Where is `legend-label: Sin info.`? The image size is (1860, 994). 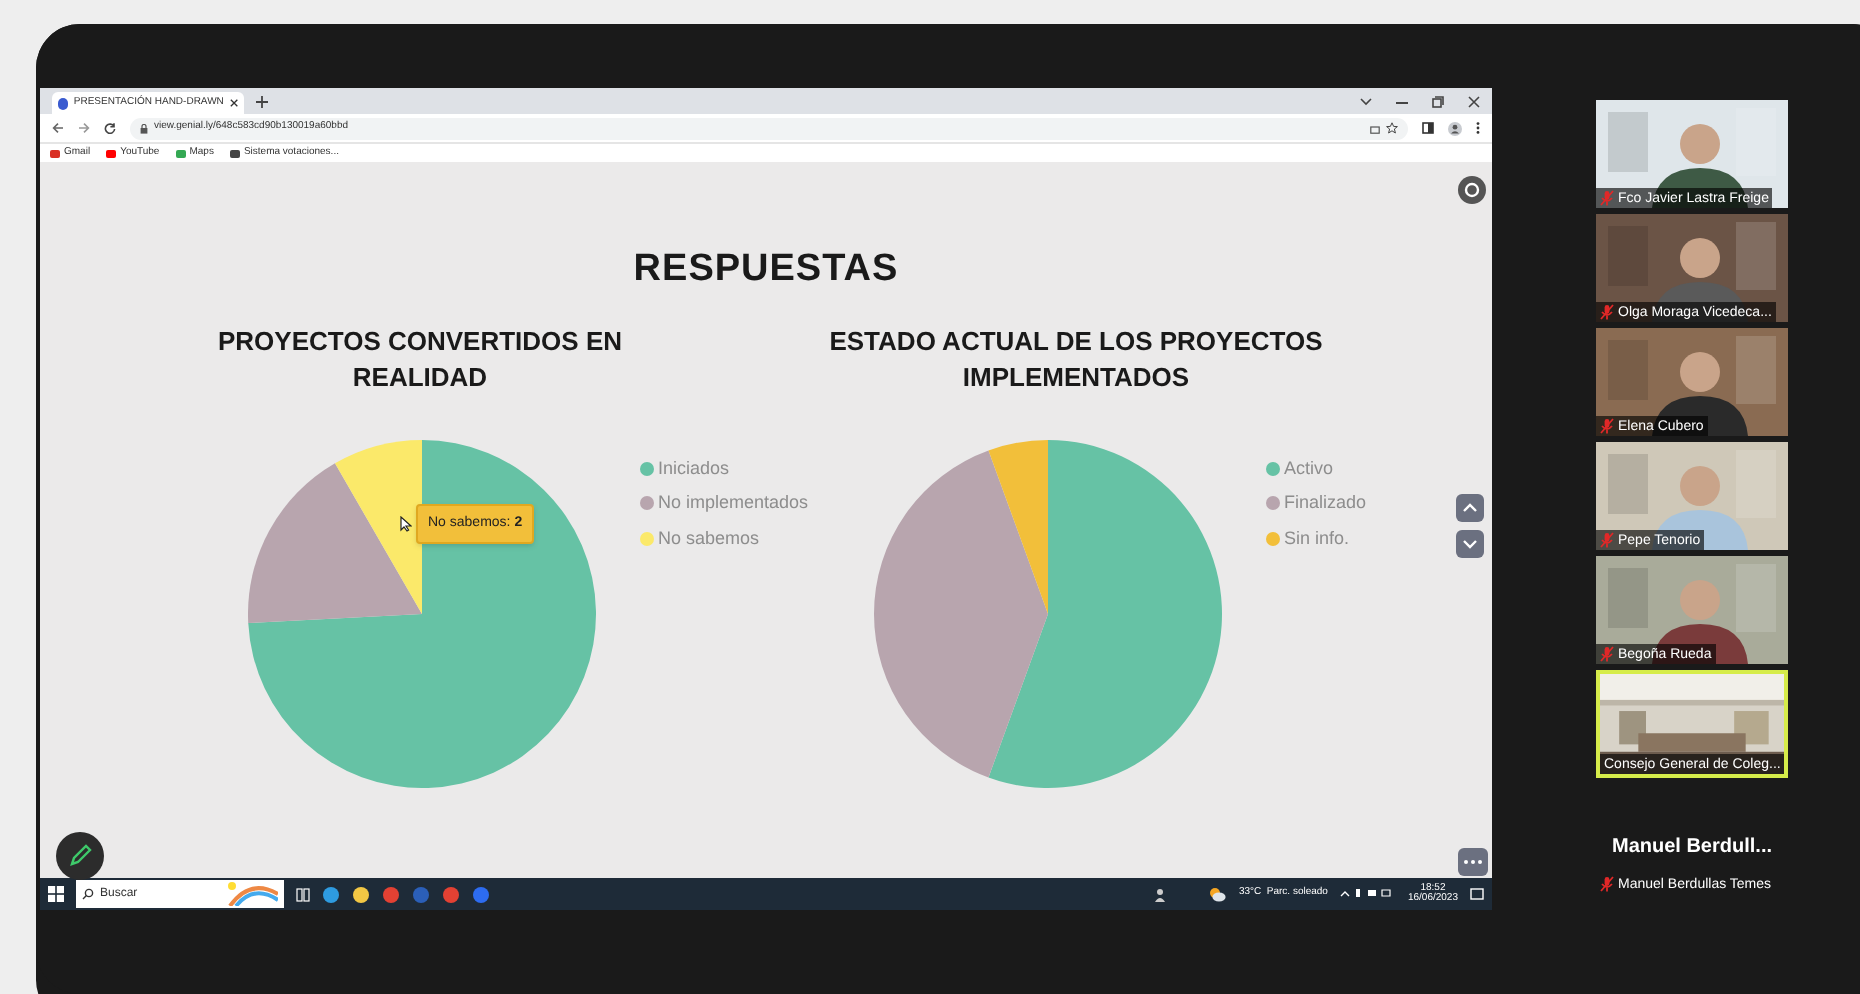 legend-label: Sin info. is located at coordinates (1317, 538).